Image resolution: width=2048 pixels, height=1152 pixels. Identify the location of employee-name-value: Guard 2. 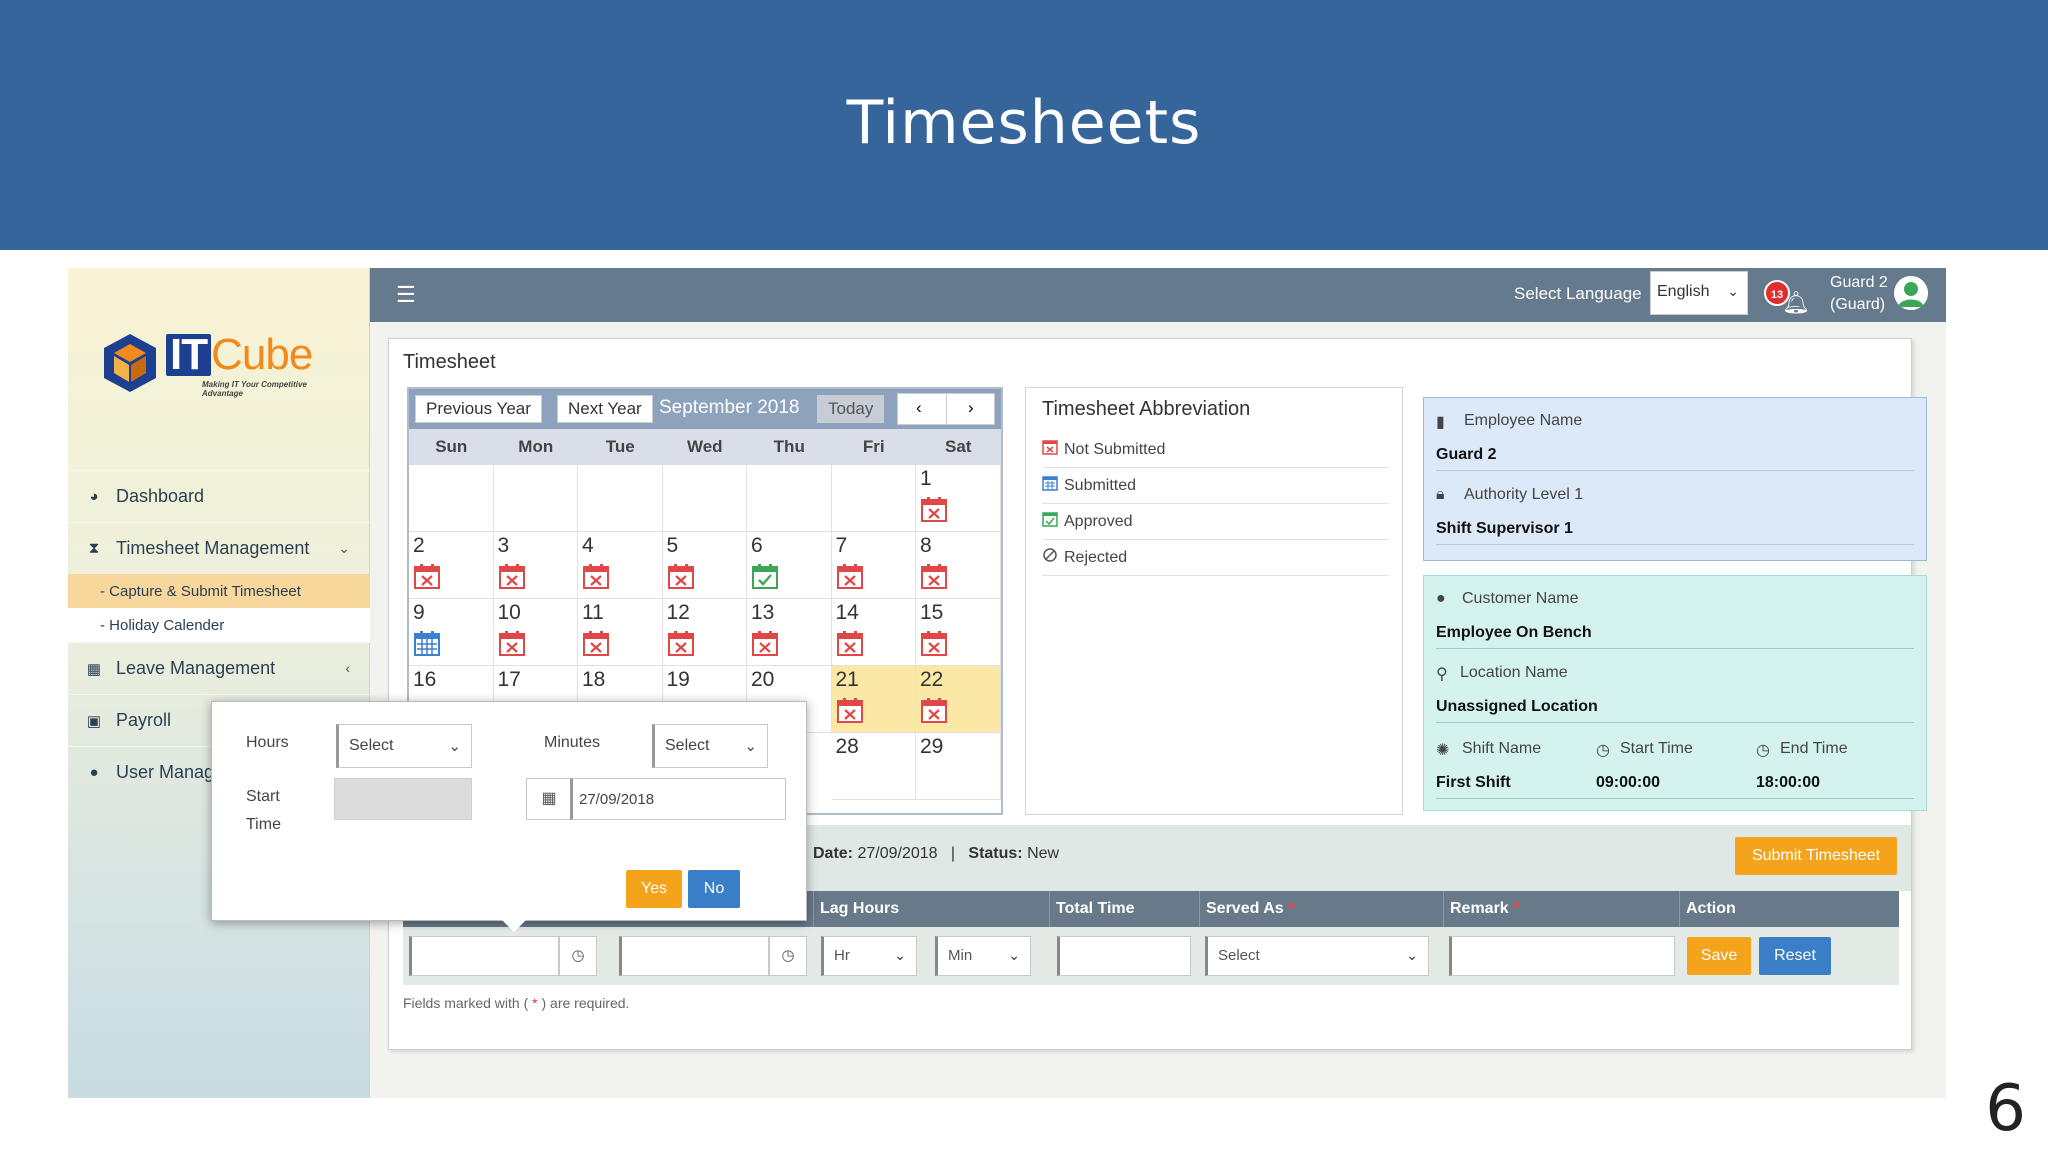
(1466, 454).